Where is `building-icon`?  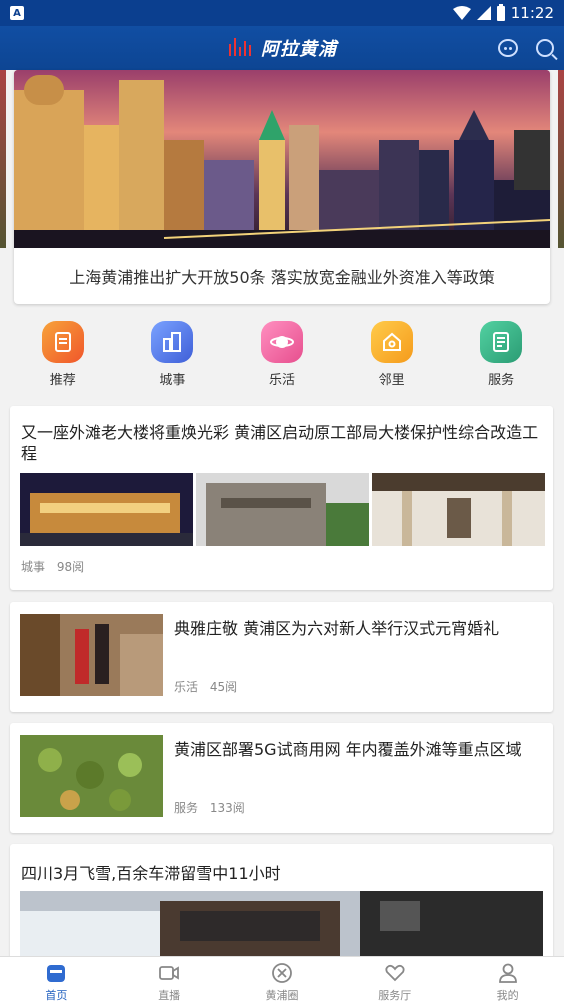
building-icon is located at coordinates (172, 342).